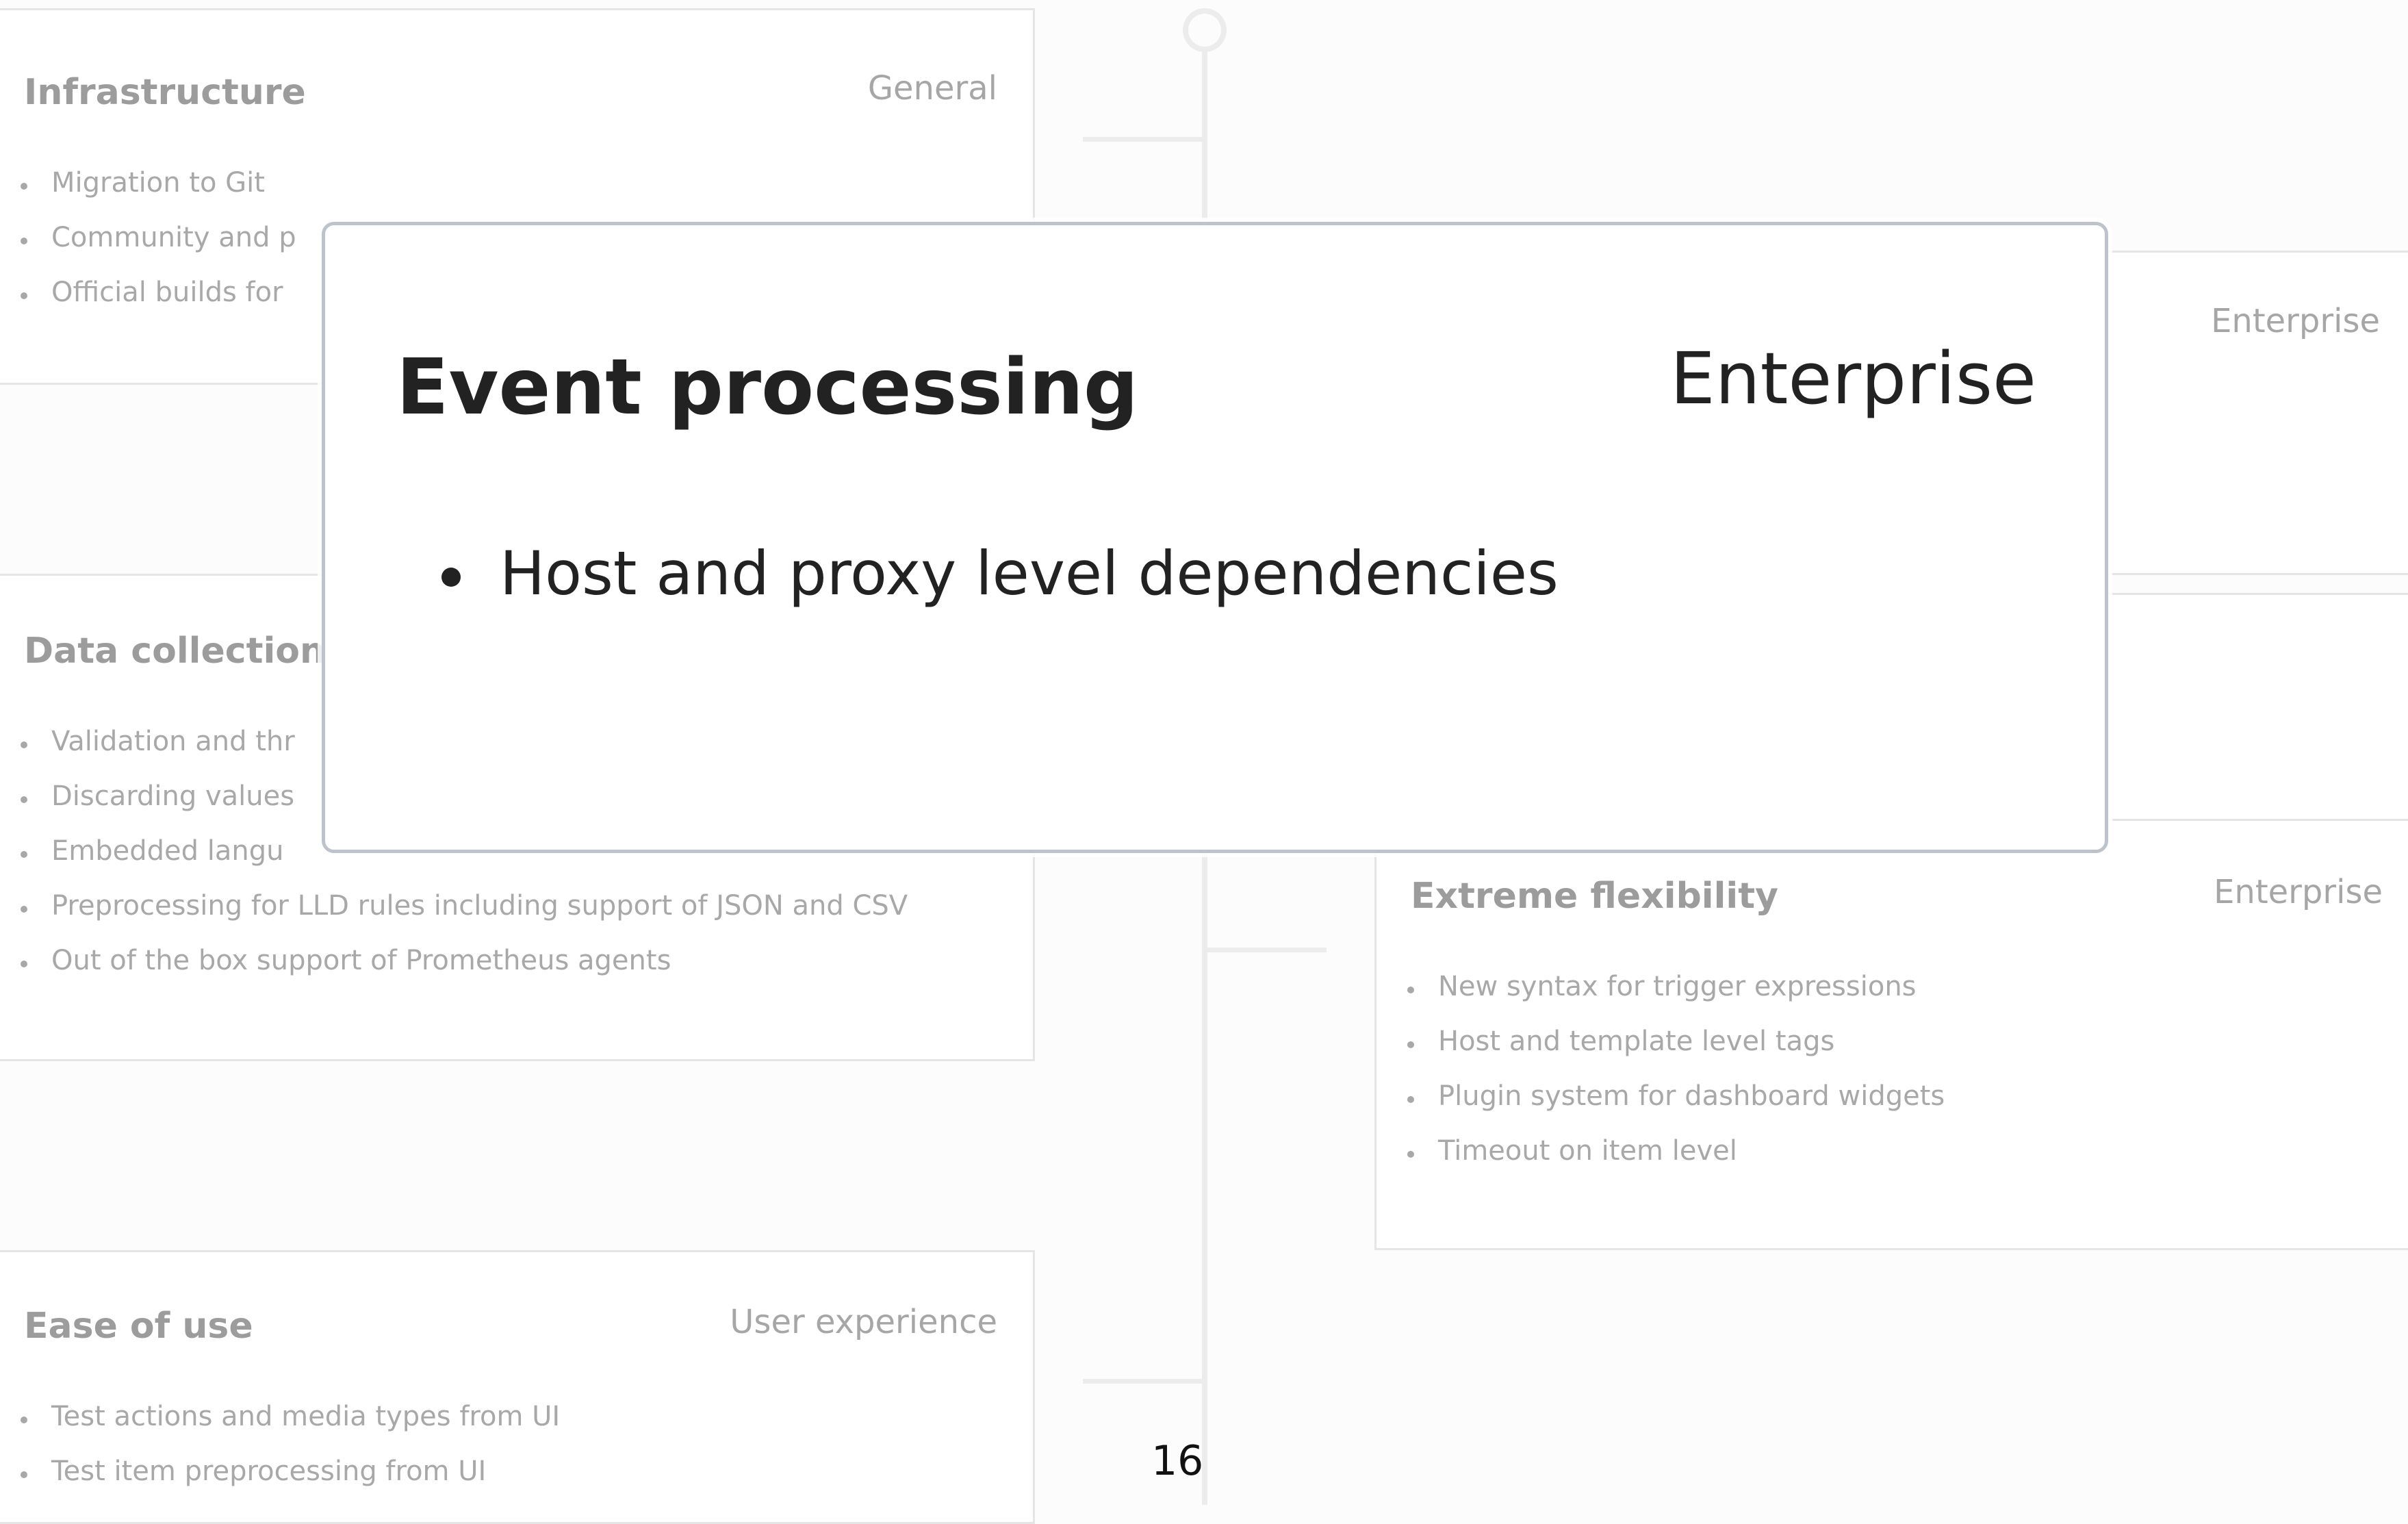  Describe the element at coordinates (281, 1479) in the screenshot. I see `list-item: Test item preprocessing from UI` at that location.